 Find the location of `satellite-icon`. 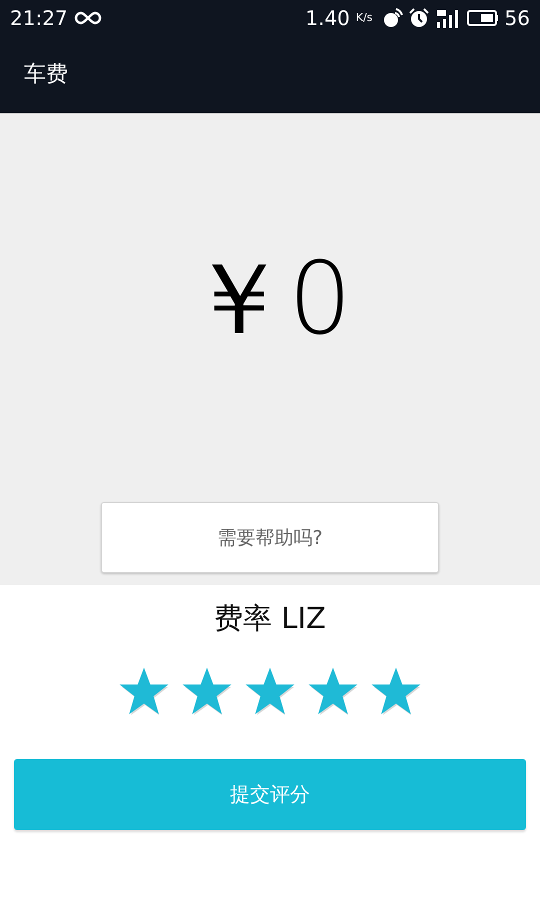

satellite-icon is located at coordinates (392, 18).